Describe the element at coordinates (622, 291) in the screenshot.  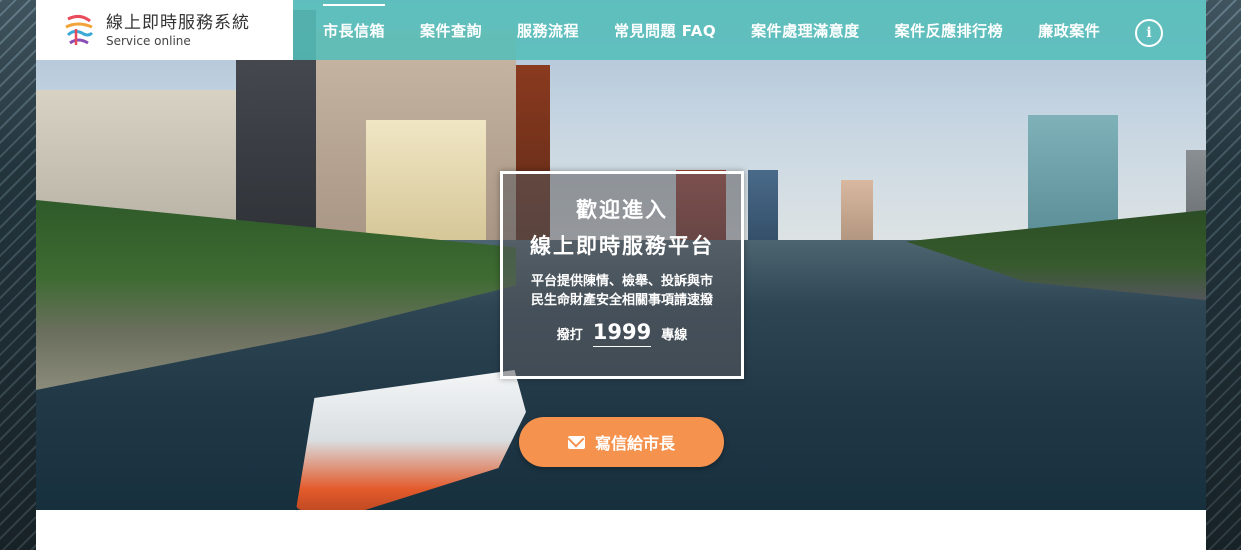
I see `welcome-description: 平台提供陳情、檢舉、投訴與市 民生命財產安全相關事項請速撥` at that location.